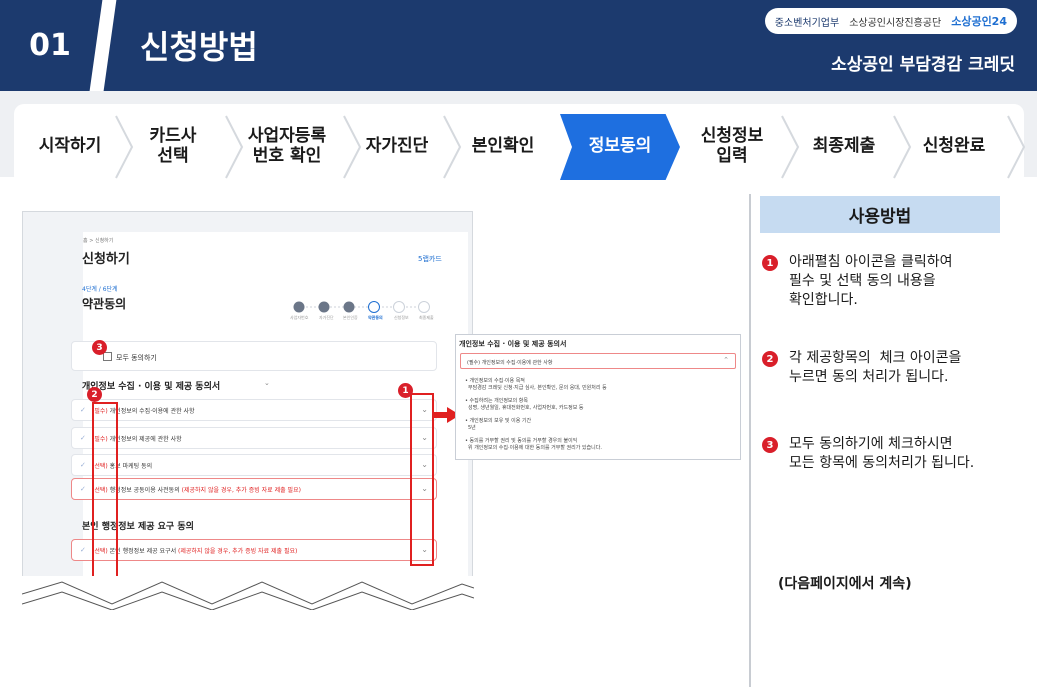  Describe the element at coordinates (401, 317) in the screenshot. I see `progress-label: 신청정보` at that location.